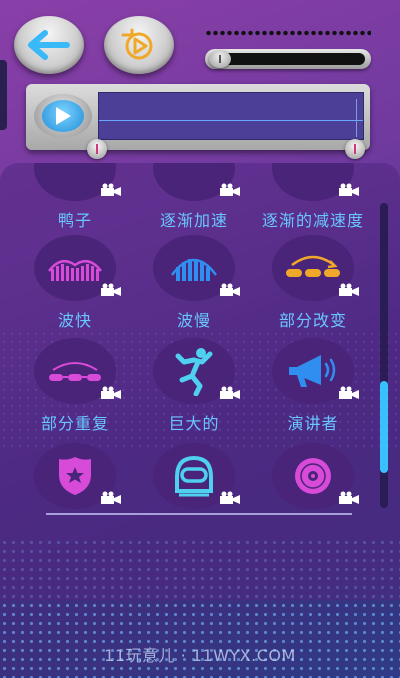  Describe the element at coordinates (384, 355) in the screenshot. I see `effects-scrollbar` at that location.